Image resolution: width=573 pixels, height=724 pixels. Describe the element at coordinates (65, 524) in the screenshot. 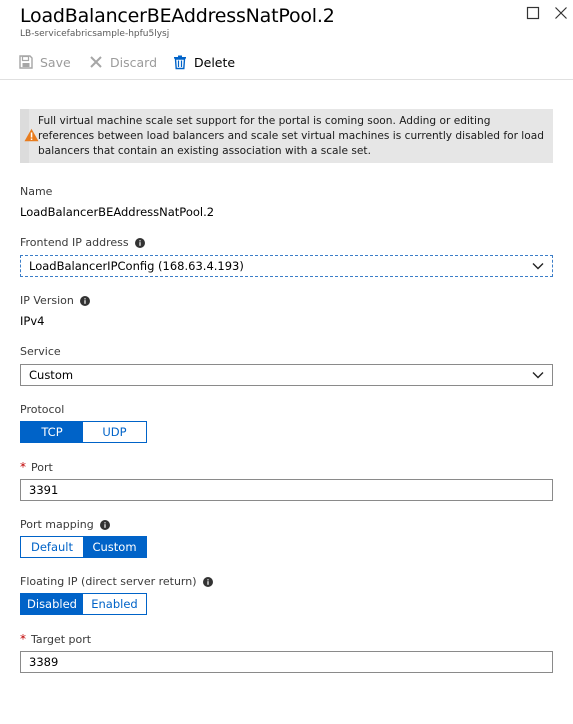

I see `port-mapping-label: Port mapping` at that location.